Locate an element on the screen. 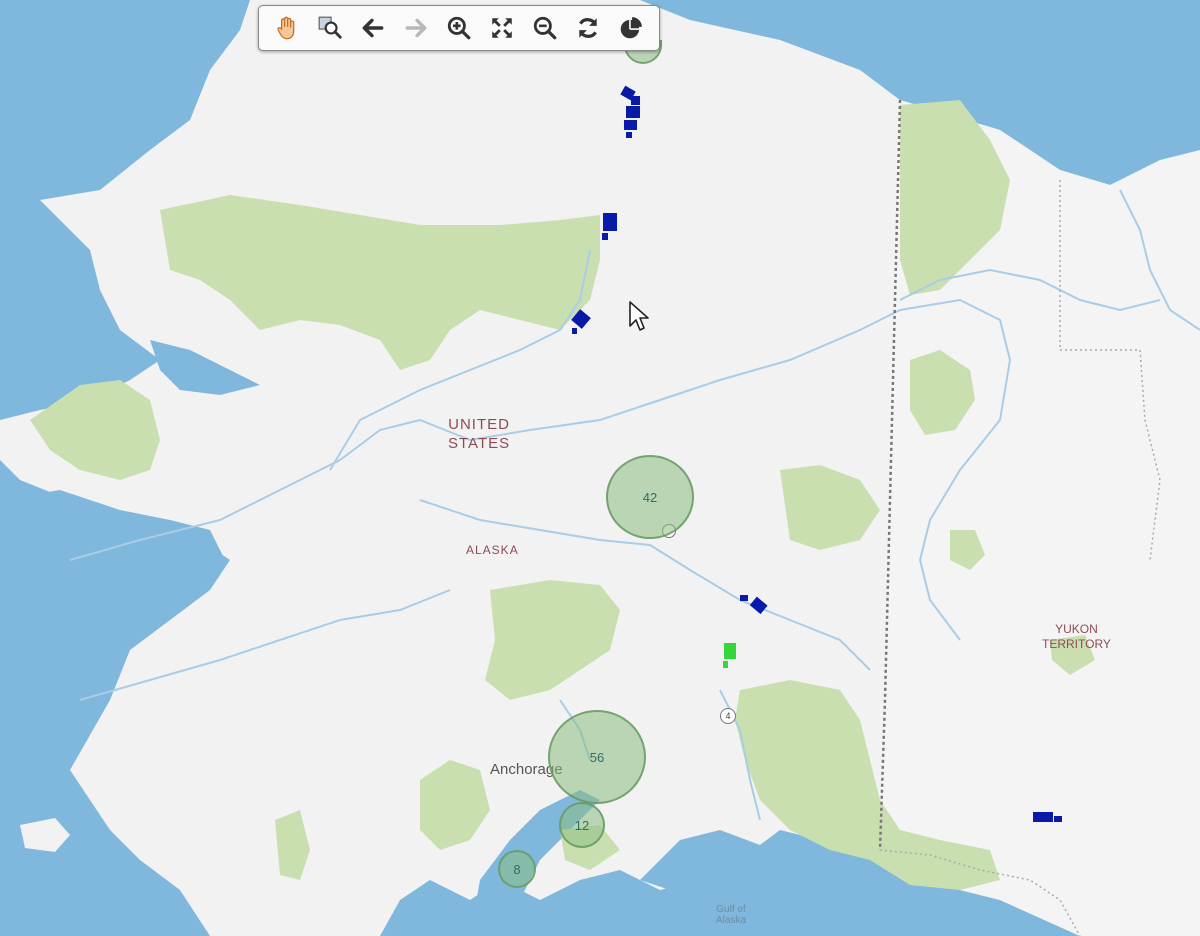 This screenshot has width=1200, height=936. pan-tool is located at coordinates (287, 28).